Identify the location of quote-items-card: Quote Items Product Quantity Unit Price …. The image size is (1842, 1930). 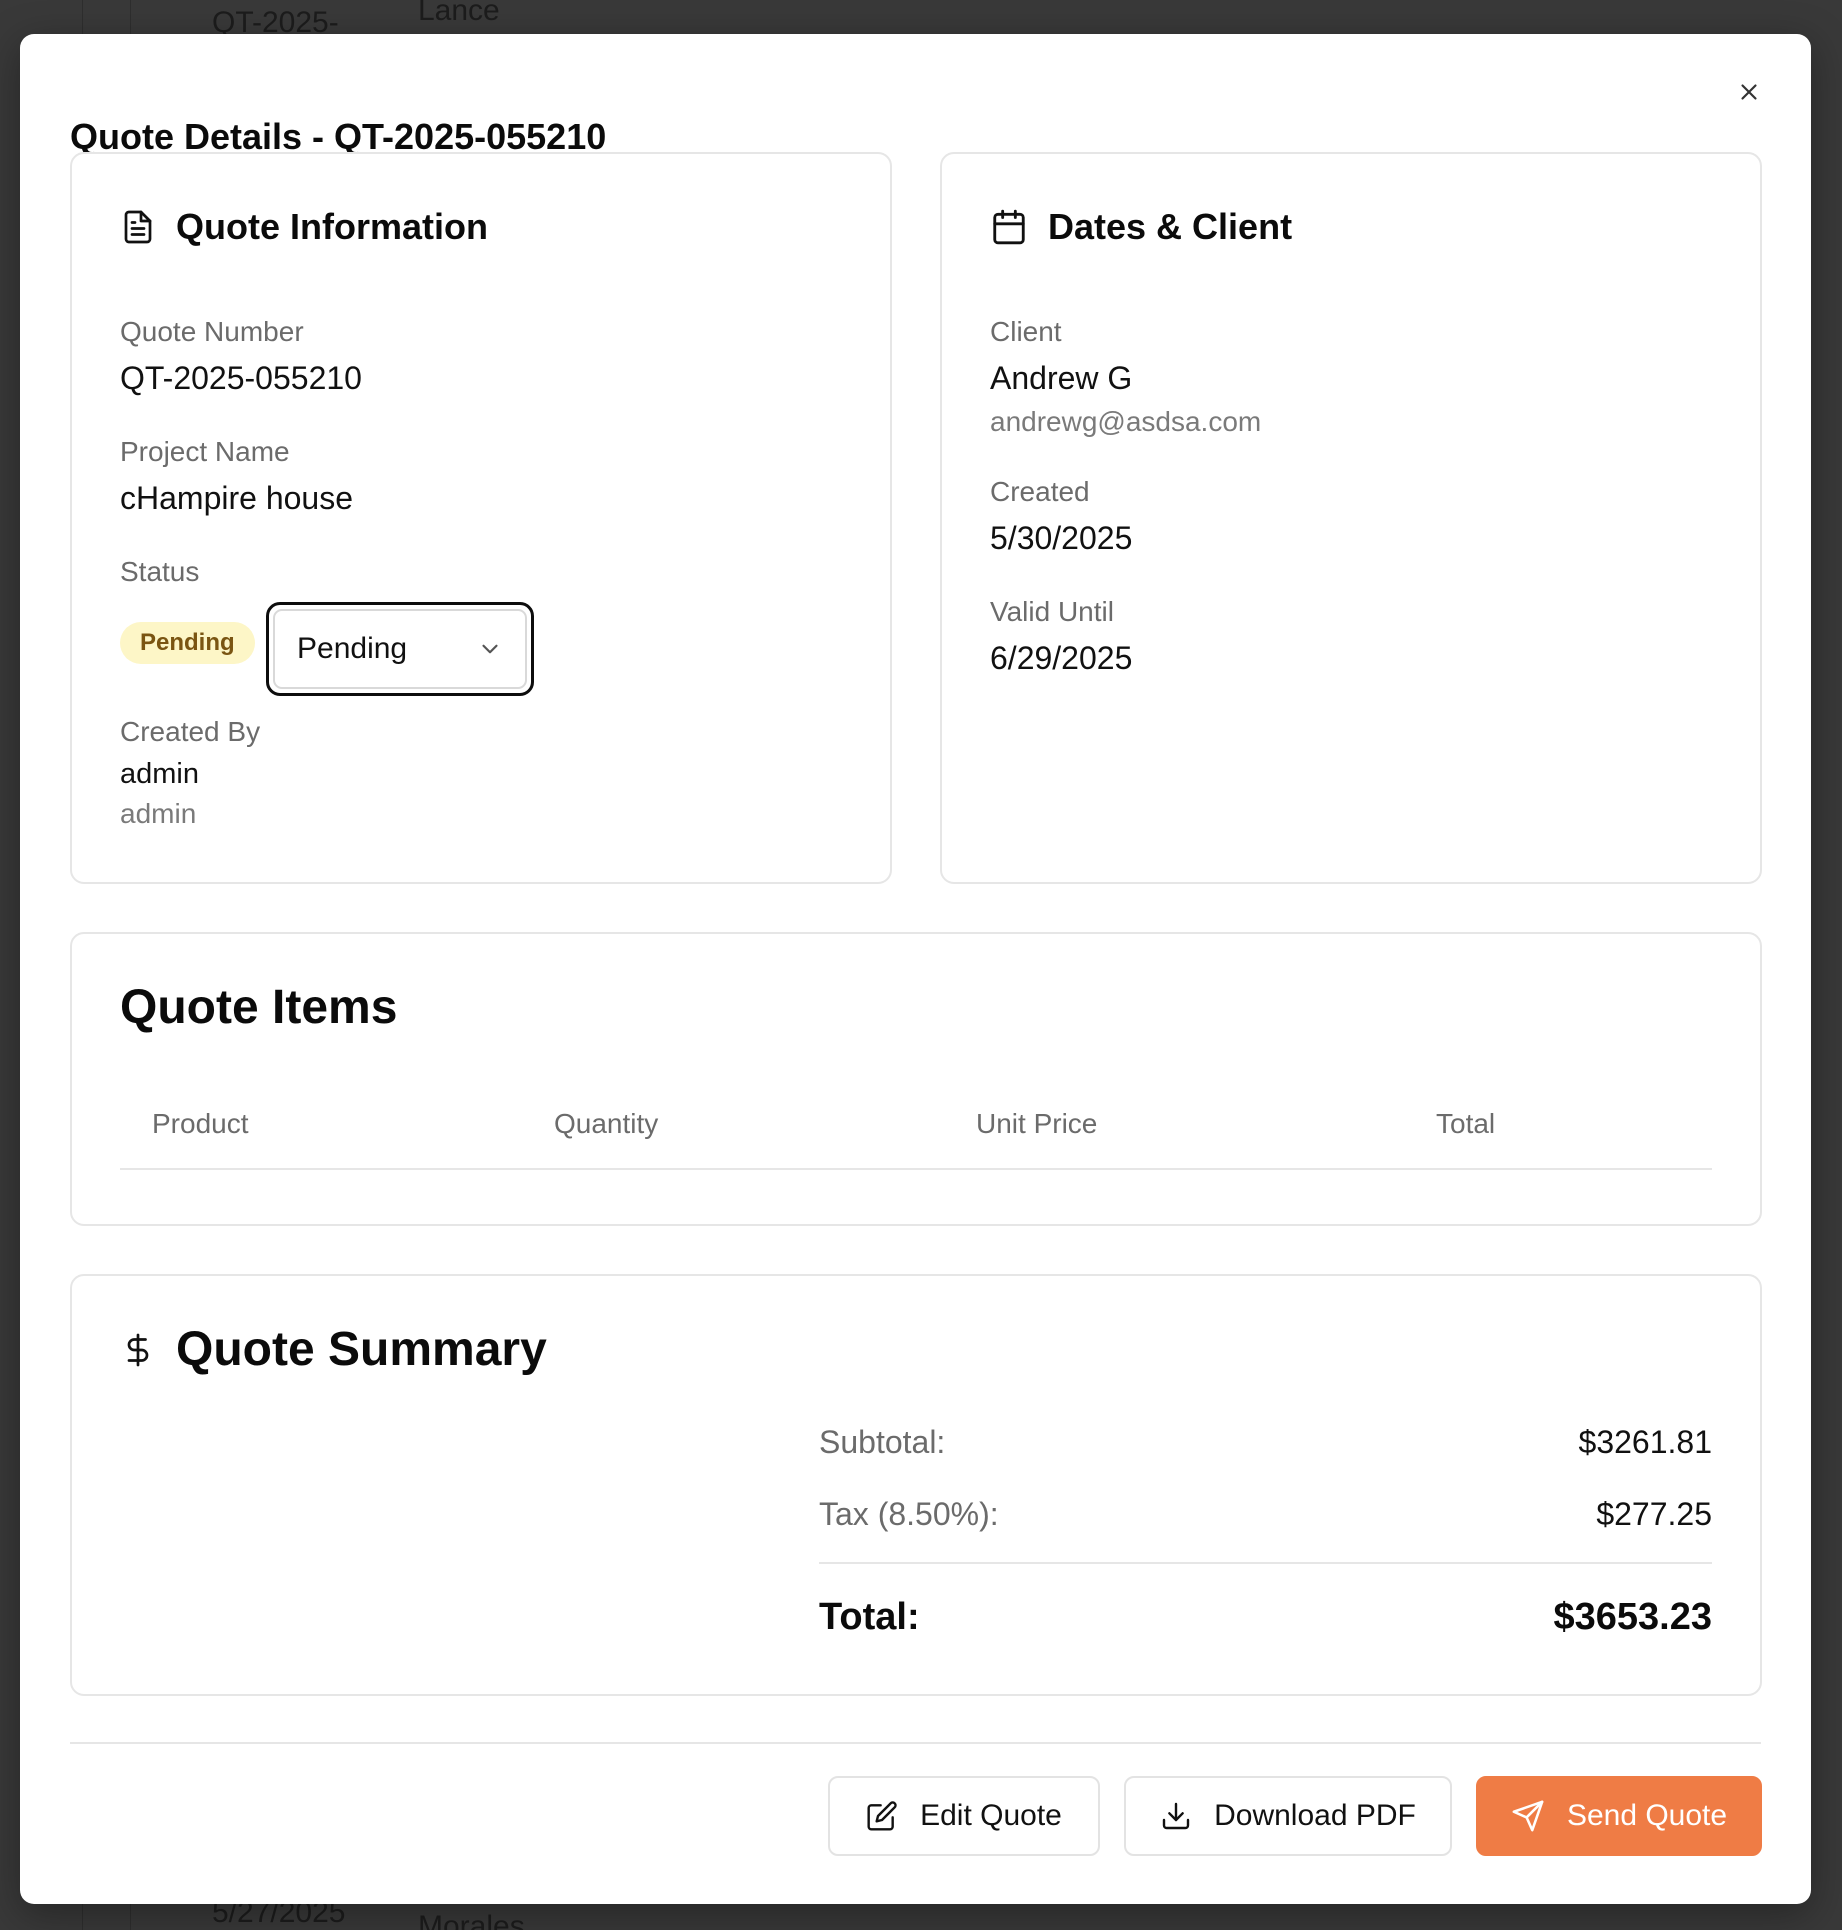
(916, 1079).